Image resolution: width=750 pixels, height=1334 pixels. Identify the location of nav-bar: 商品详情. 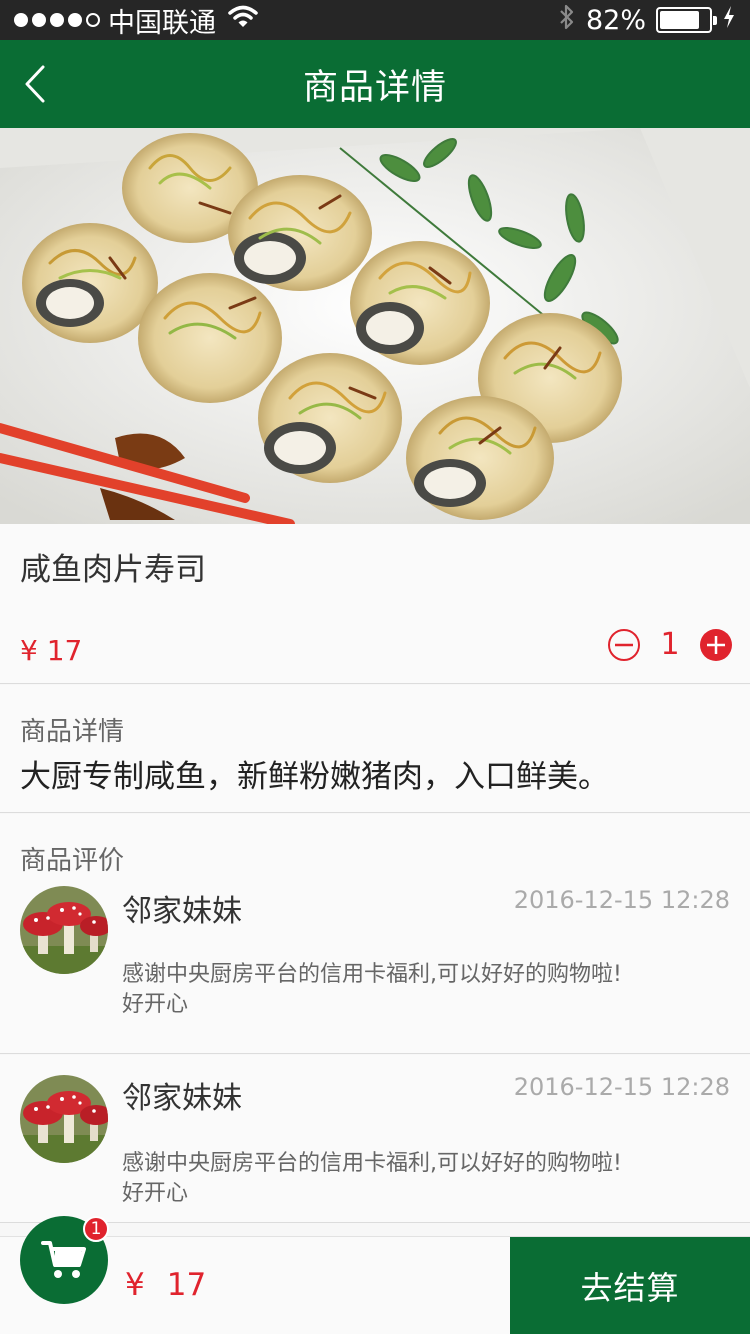
(375, 84).